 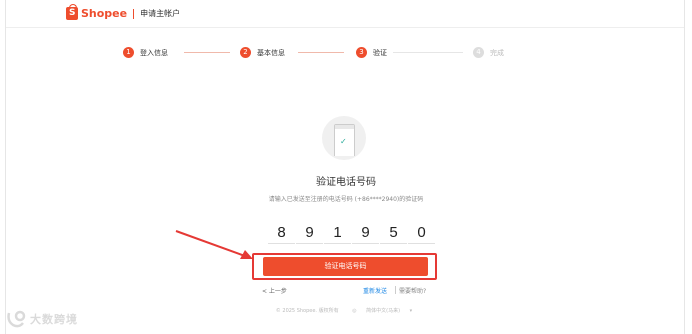 I want to click on resend-link: 重新发送, so click(x=375, y=290).